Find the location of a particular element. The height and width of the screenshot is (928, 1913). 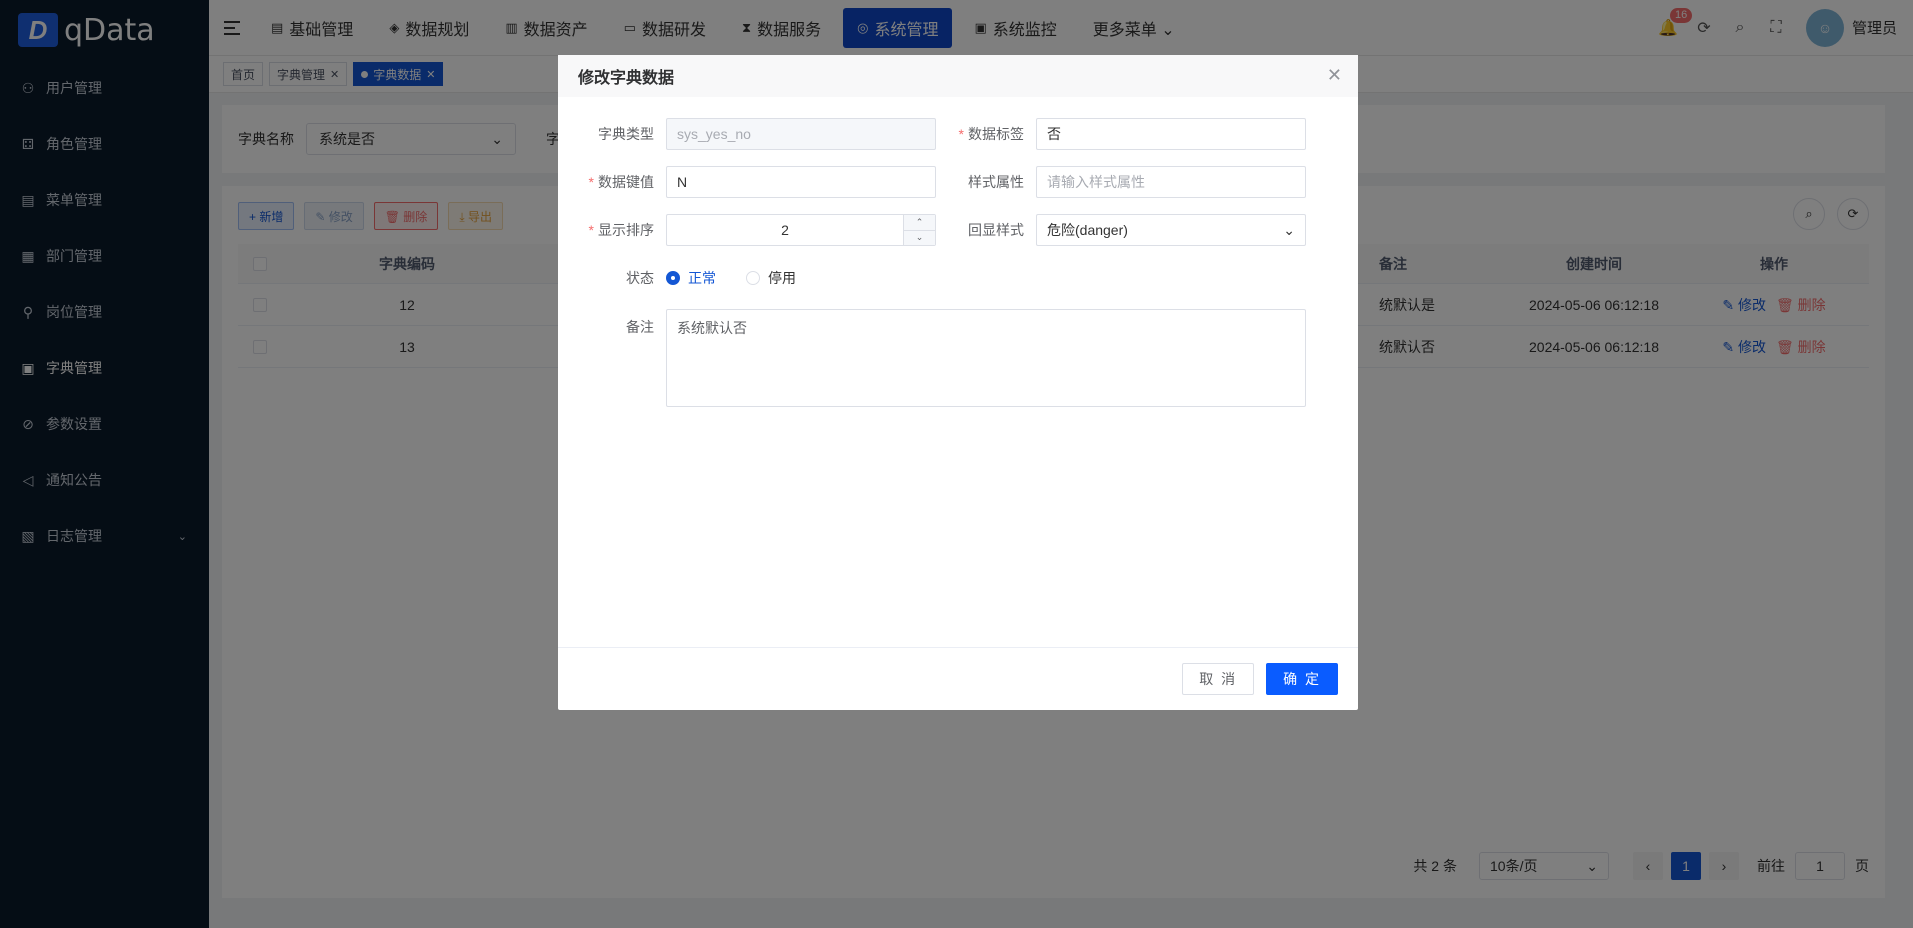

field-label: * 数据标签 is located at coordinates (982, 134).